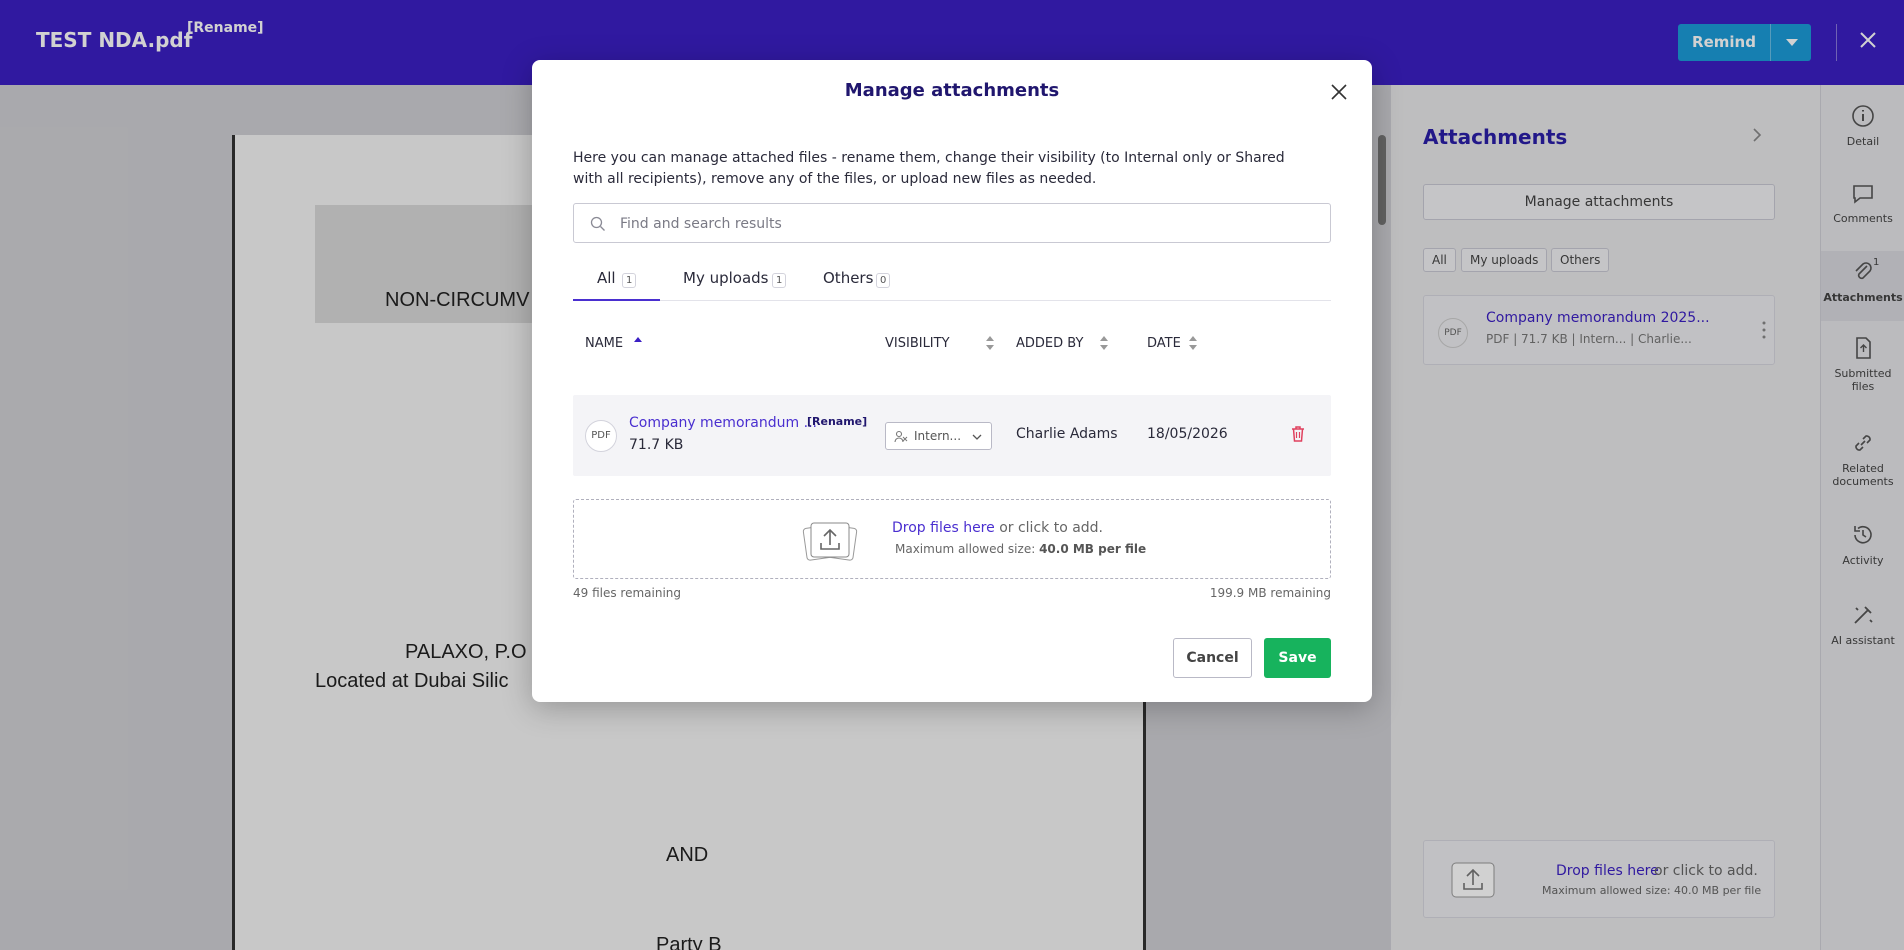 The image size is (1904, 950). What do you see at coordinates (597, 223) in the screenshot?
I see `search-icon` at bounding box center [597, 223].